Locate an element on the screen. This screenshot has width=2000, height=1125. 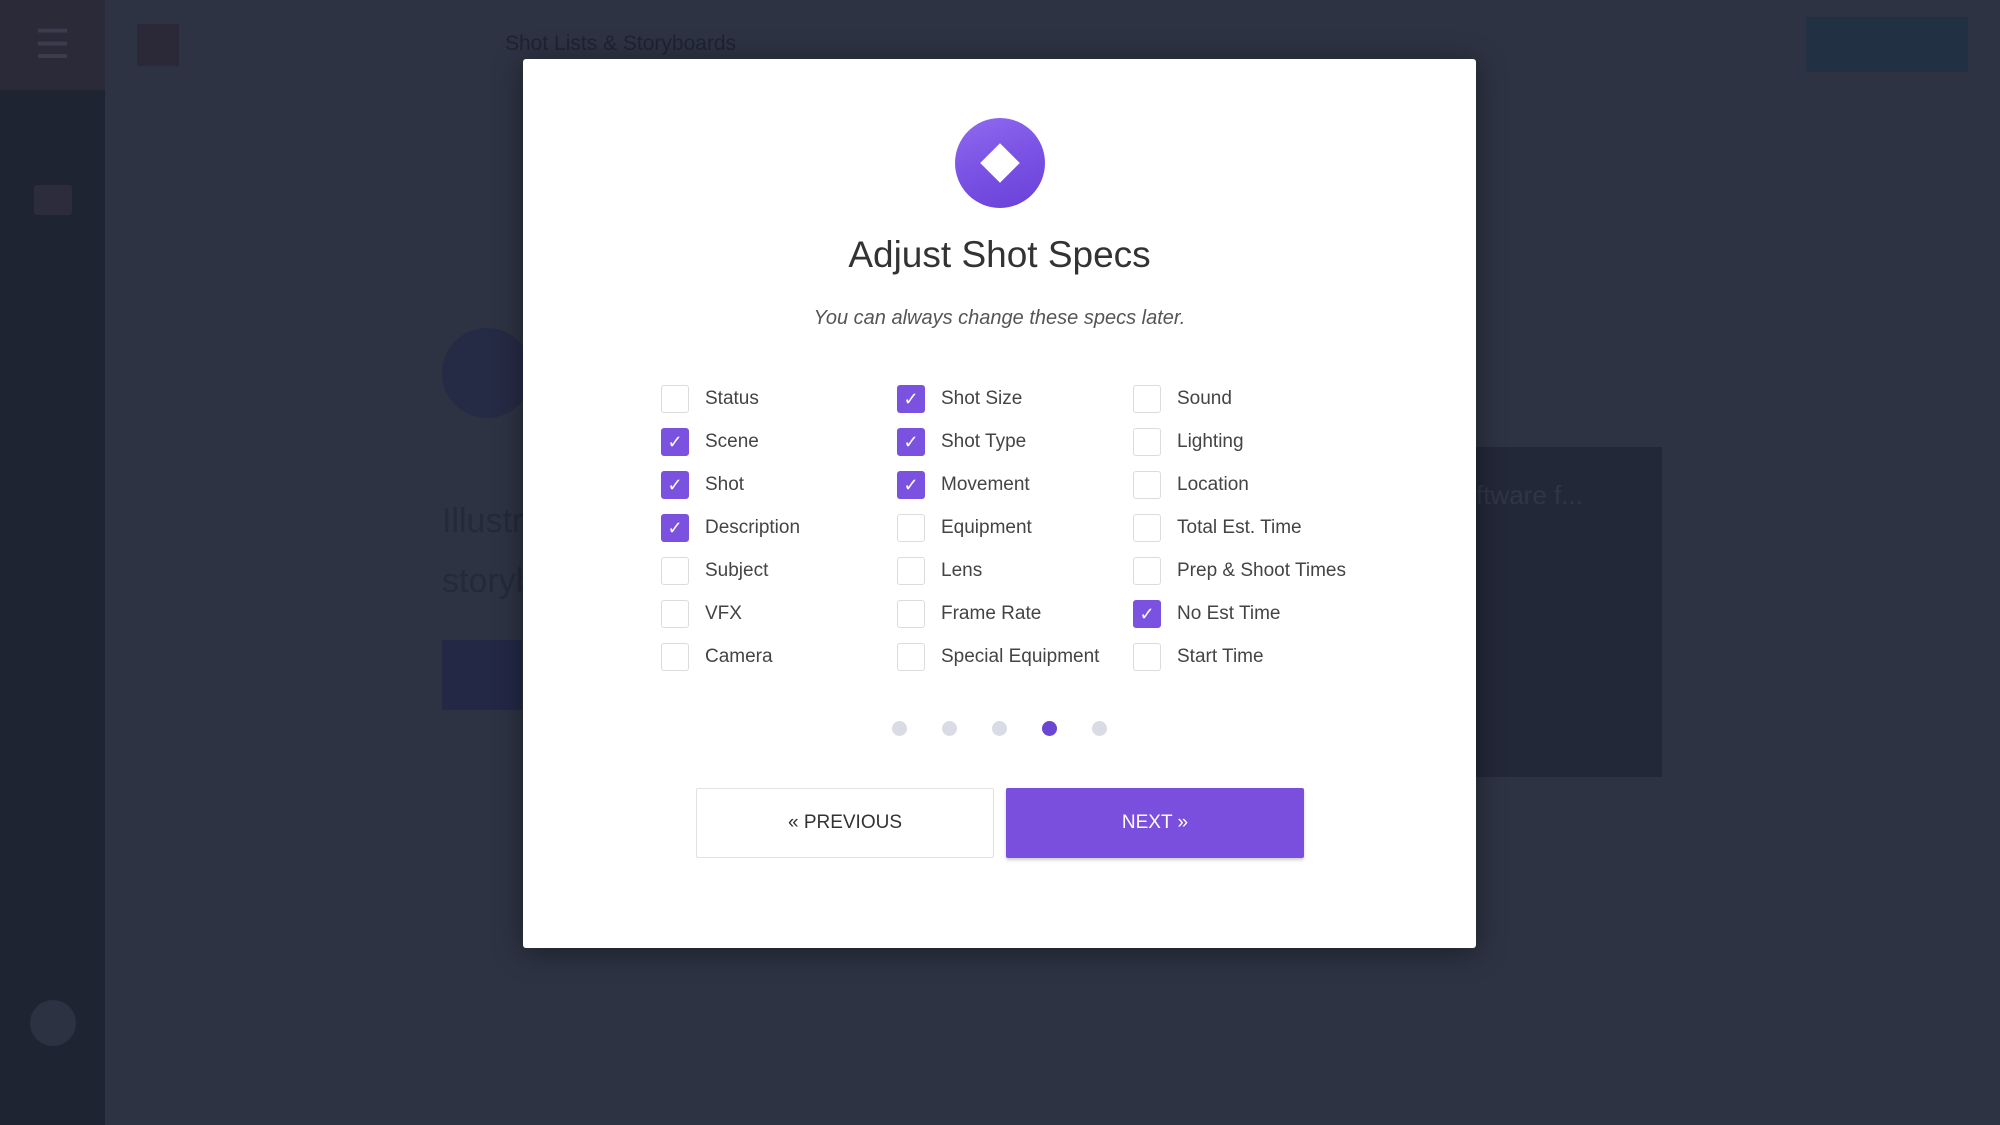
option-label: Shot is located at coordinates (725, 484).